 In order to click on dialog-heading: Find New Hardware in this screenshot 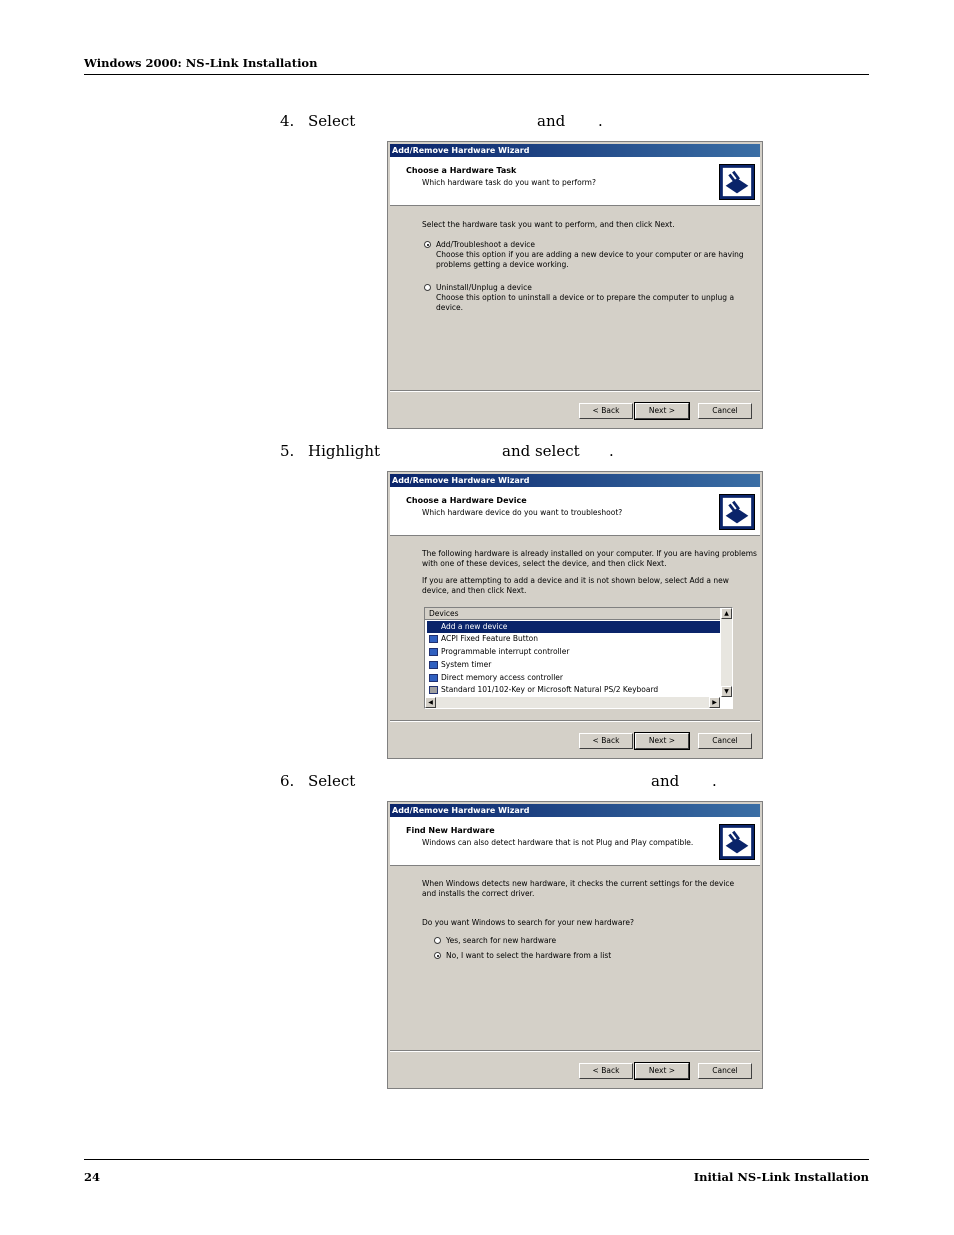, I will do `click(450, 830)`.